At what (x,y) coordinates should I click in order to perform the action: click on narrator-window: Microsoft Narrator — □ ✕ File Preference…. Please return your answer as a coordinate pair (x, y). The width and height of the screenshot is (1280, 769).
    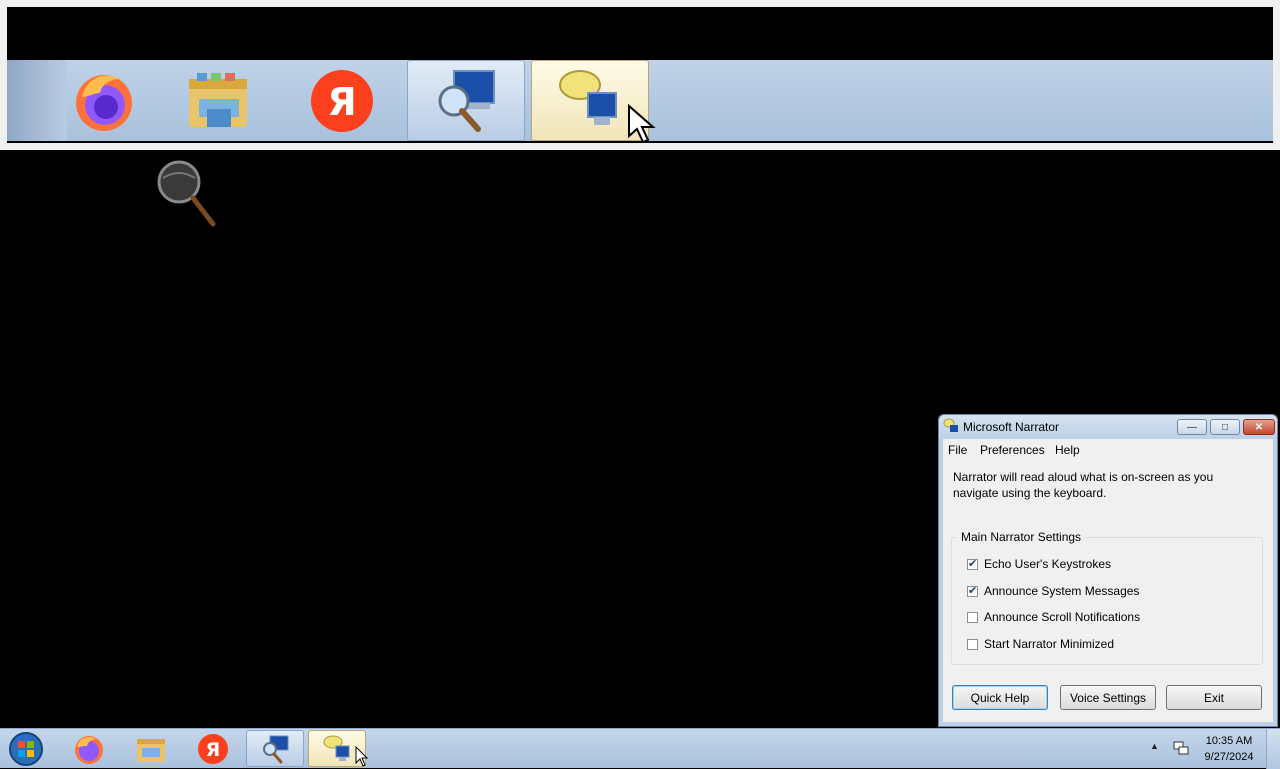
    Looking at the image, I should click on (1108, 570).